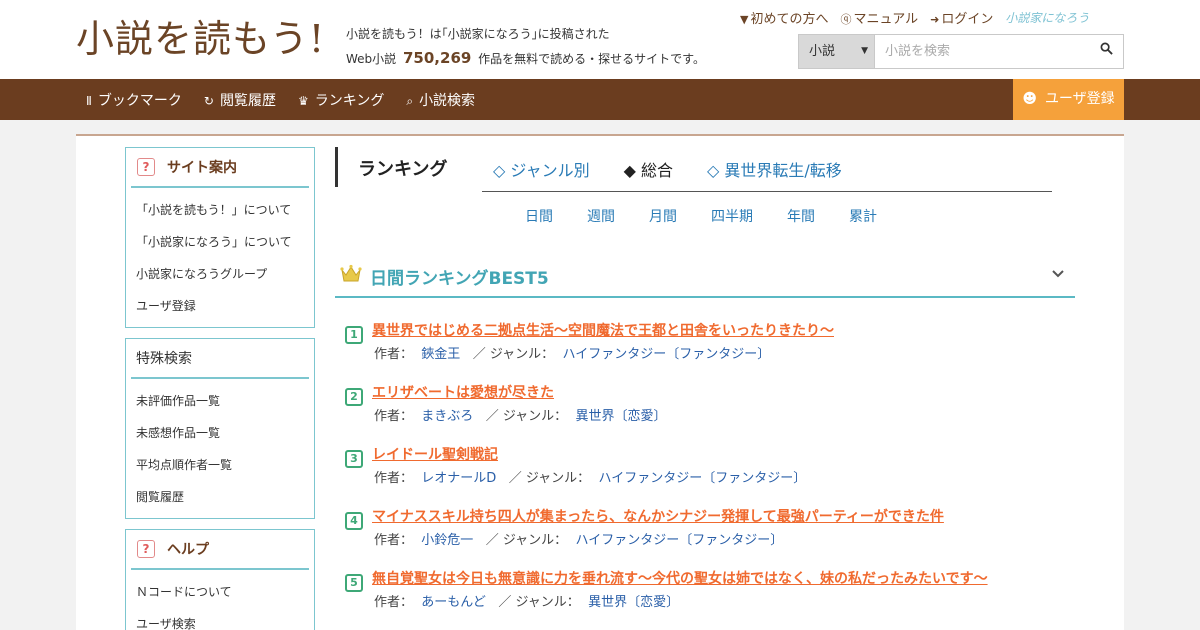 The width and height of the screenshot is (1200, 630). What do you see at coordinates (440, 354) in the screenshot?
I see `author-link: 鋏金王` at bounding box center [440, 354].